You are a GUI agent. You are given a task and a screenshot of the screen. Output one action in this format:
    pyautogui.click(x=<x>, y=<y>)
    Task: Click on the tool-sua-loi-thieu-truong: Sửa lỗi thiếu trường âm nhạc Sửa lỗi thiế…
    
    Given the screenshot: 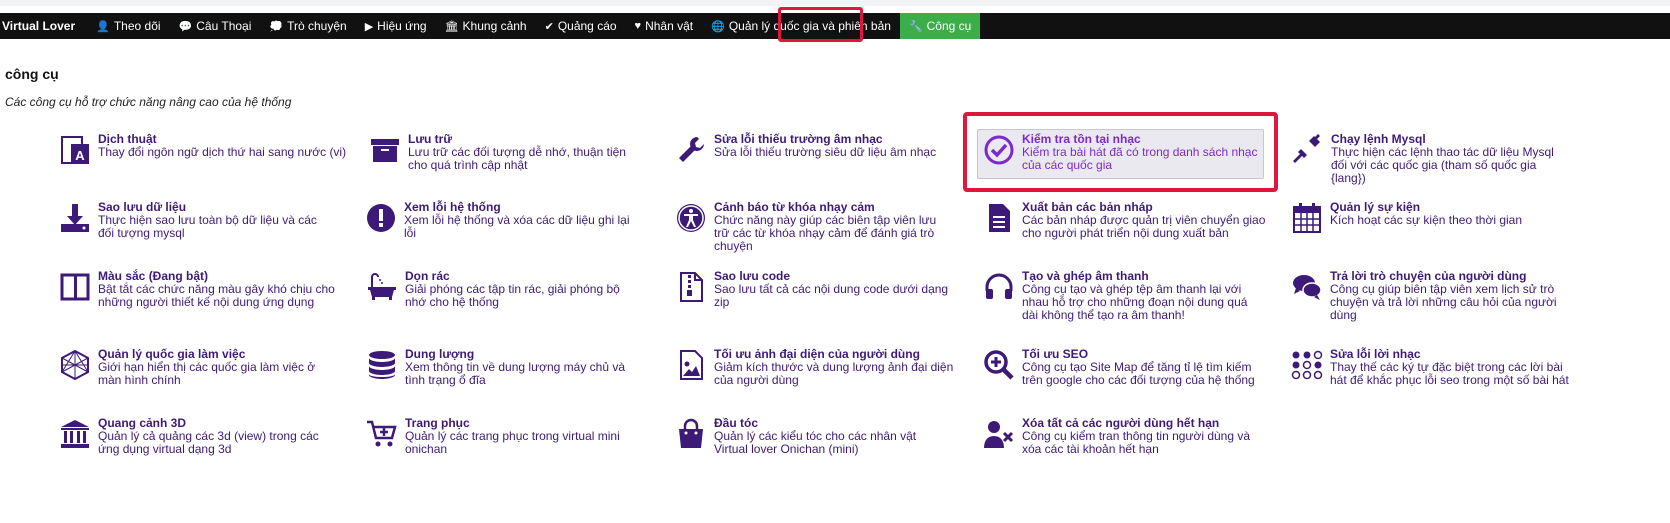 What is the action you would take?
    pyautogui.click(x=824, y=150)
    